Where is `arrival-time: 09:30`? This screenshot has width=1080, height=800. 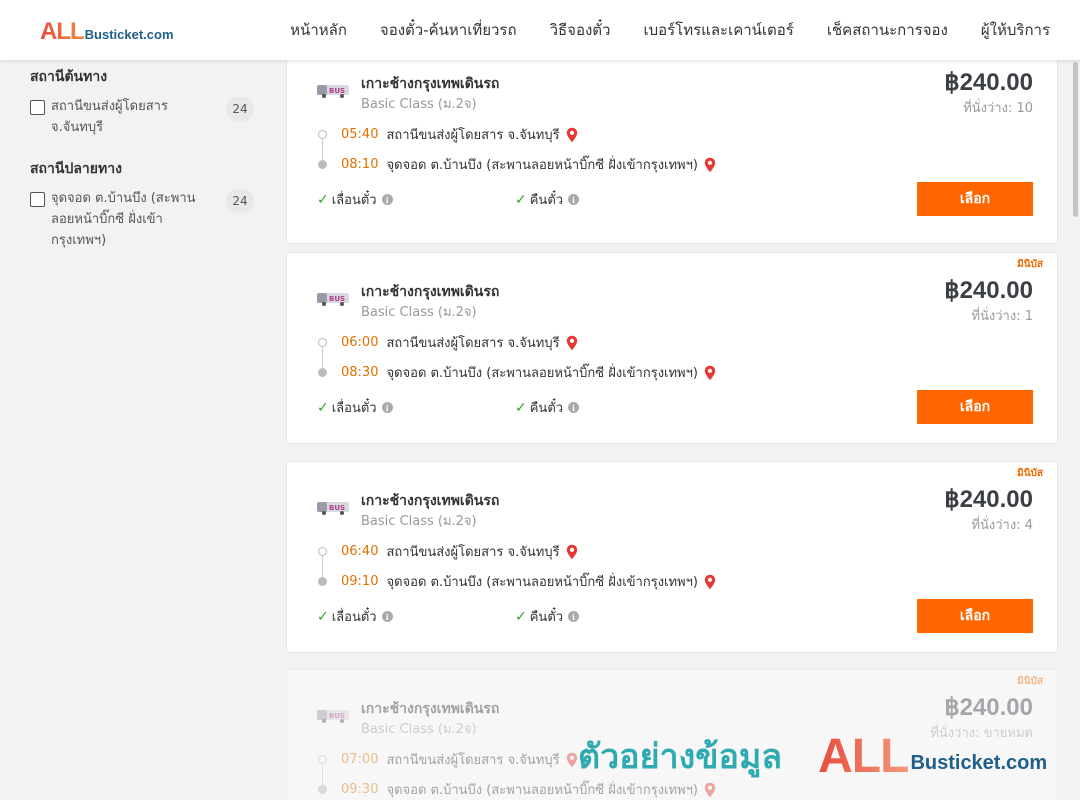 arrival-time: 09:30 is located at coordinates (360, 789).